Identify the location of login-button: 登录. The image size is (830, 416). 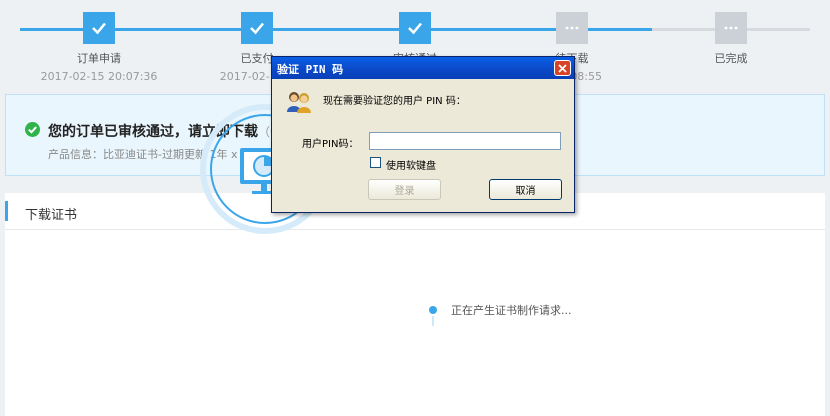
(404, 189).